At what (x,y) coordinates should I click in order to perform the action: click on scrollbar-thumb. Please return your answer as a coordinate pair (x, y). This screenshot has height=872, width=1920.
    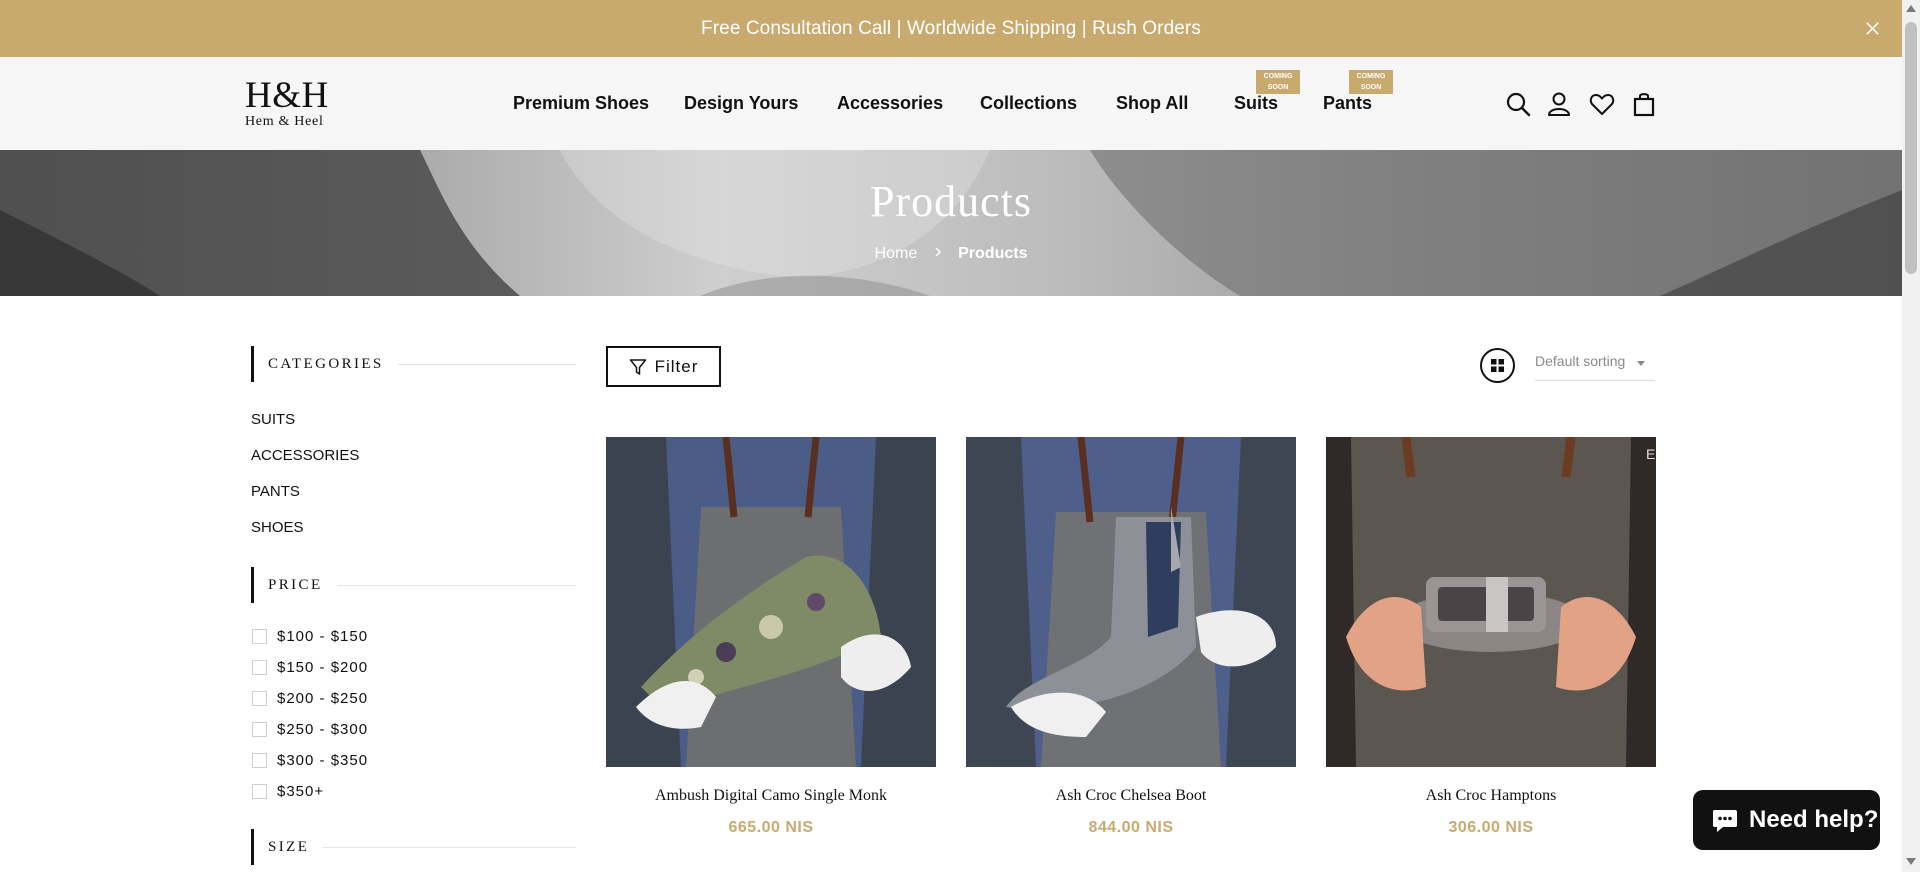
    Looking at the image, I should click on (1911, 148).